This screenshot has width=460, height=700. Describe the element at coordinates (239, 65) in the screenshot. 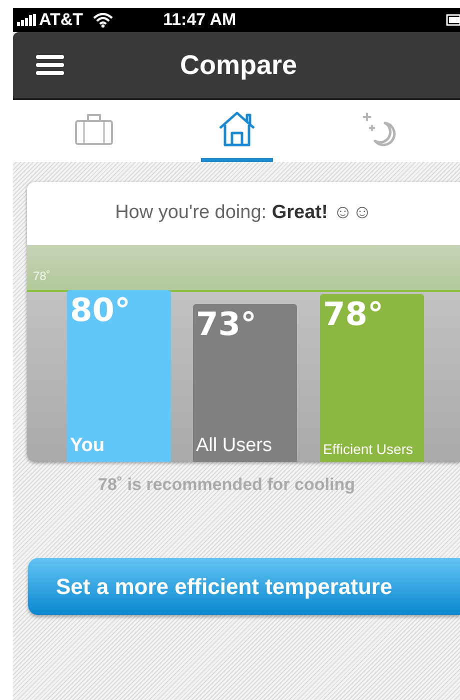

I see `screen-title: Compare` at that location.